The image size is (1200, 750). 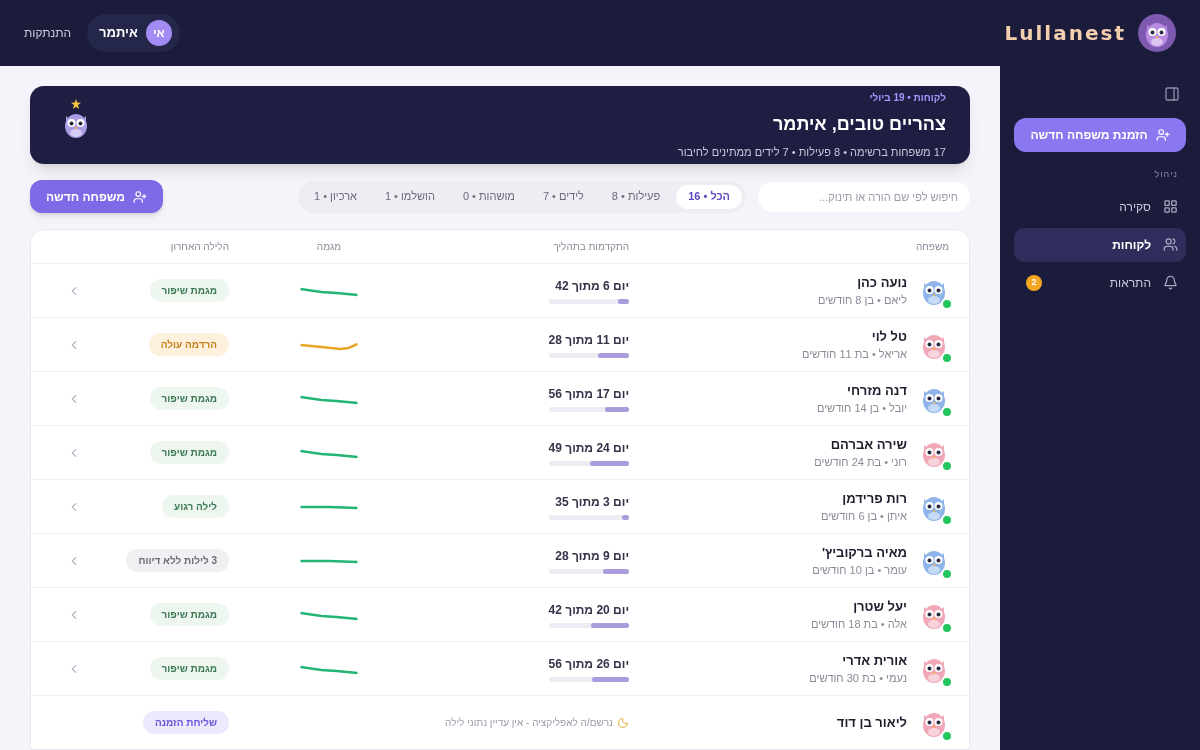 What do you see at coordinates (931, 247) in the screenshot?
I see `column-header: משפחה` at bounding box center [931, 247].